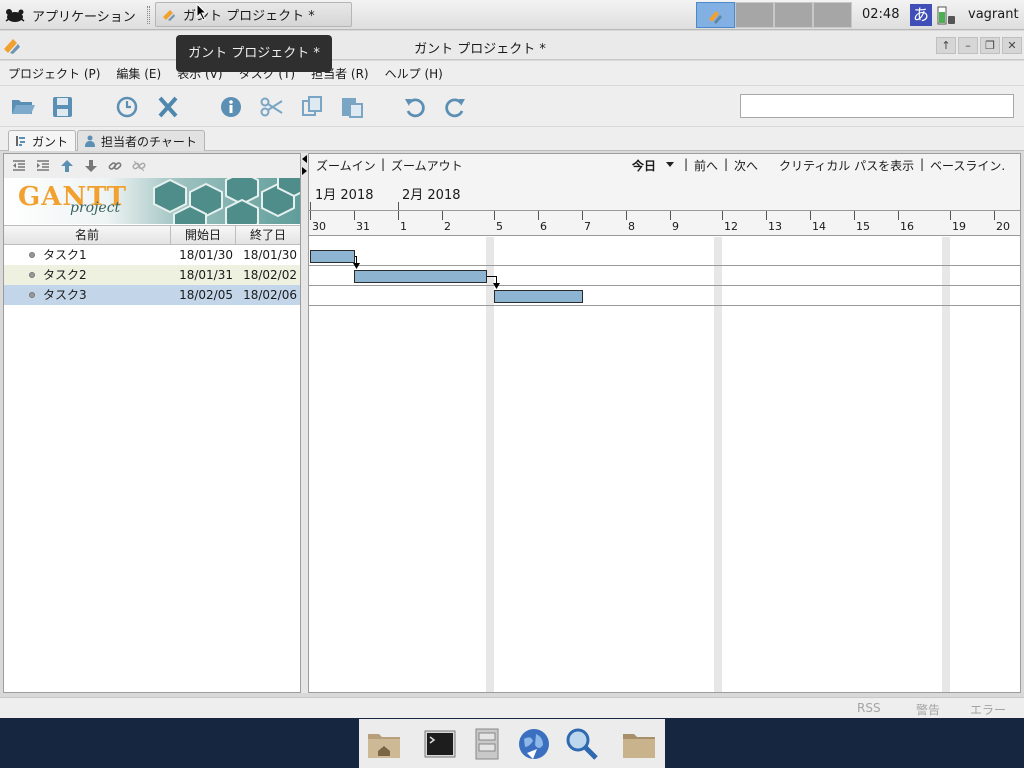 This screenshot has height=768, width=1024. What do you see at coordinates (319, 226) in the screenshot?
I see `day-label: 30` at bounding box center [319, 226].